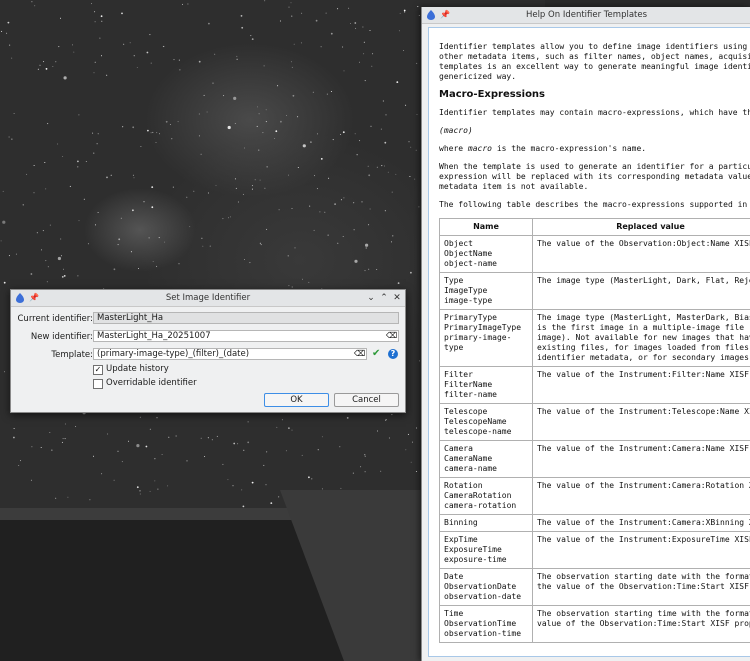 Image resolution: width=750 pixels, height=661 pixels. Describe the element at coordinates (366, 400) in the screenshot. I see `cancel-button: Cancel` at that location.